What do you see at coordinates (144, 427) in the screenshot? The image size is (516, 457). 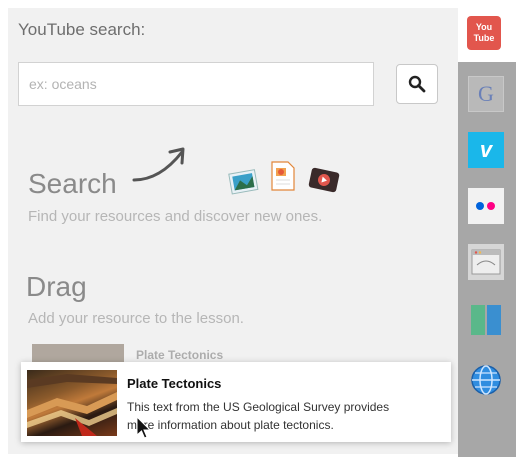 I see `mouse-cursor-icon` at bounding box center [144, 427].